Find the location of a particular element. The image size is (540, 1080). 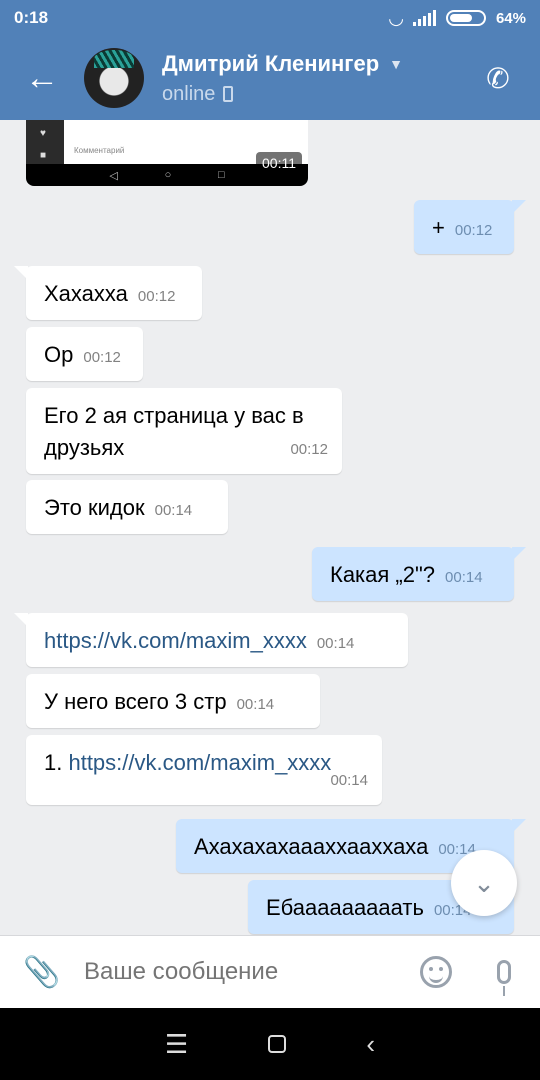

back-button: ← is located at coordinates (42, 78).